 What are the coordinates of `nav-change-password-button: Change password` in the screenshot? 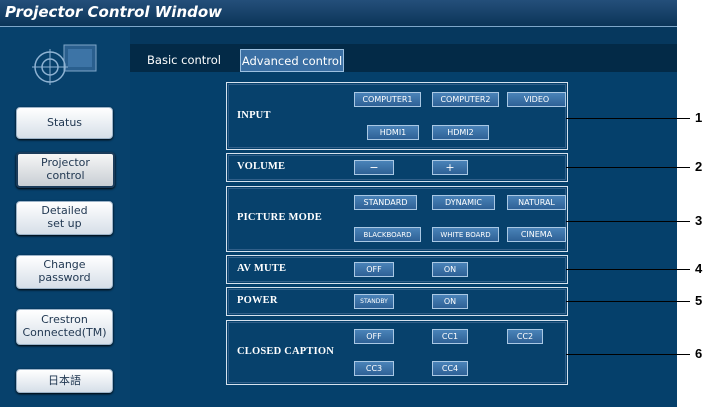 It's located at (64, 272).